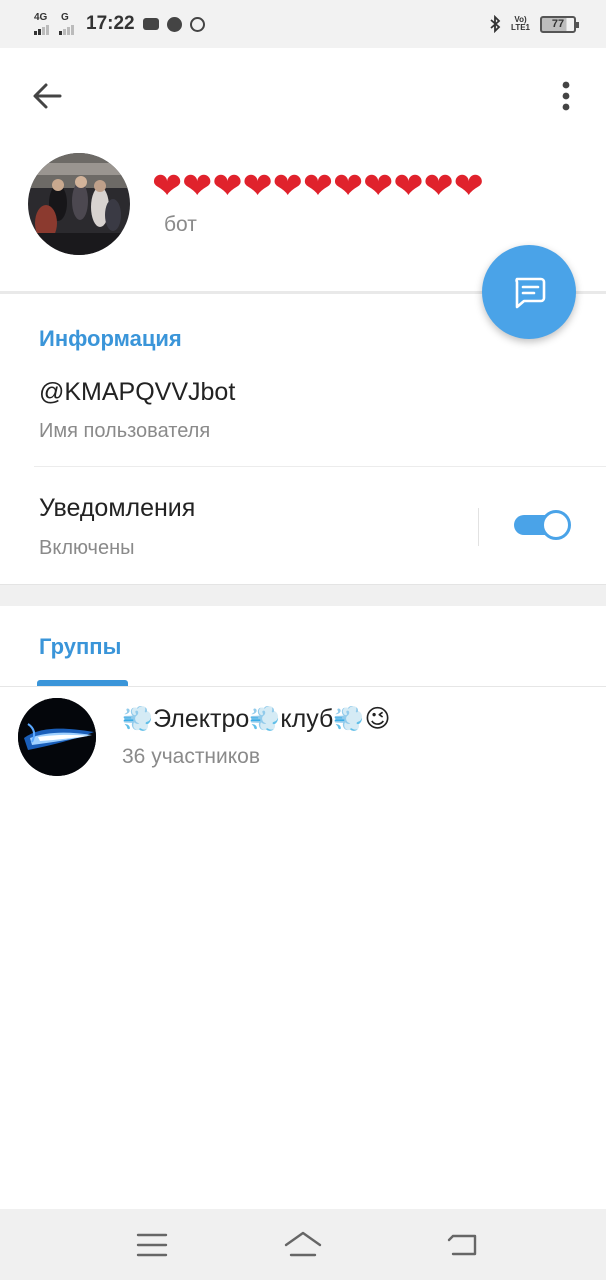 The height and width of the screenshot is (1280, 606). I want to click on back-icon, so click(462, 1245).